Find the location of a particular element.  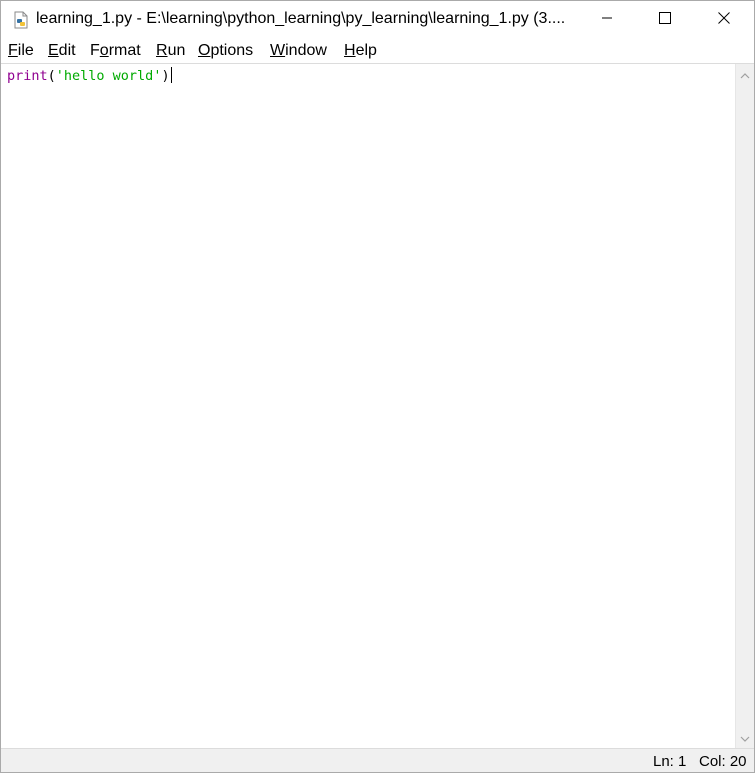

maximize-icon is located at coordinates (665, 20).